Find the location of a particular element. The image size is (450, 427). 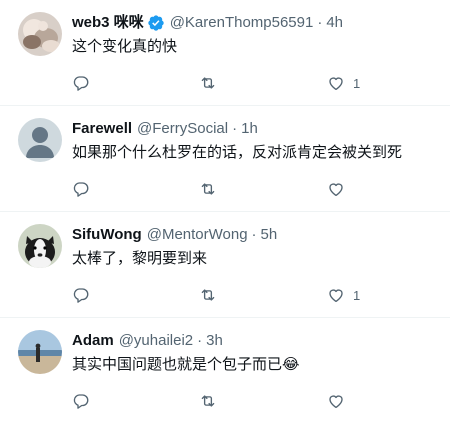

author-handle: @yuhailei2 is located at coordinates (156, 341).